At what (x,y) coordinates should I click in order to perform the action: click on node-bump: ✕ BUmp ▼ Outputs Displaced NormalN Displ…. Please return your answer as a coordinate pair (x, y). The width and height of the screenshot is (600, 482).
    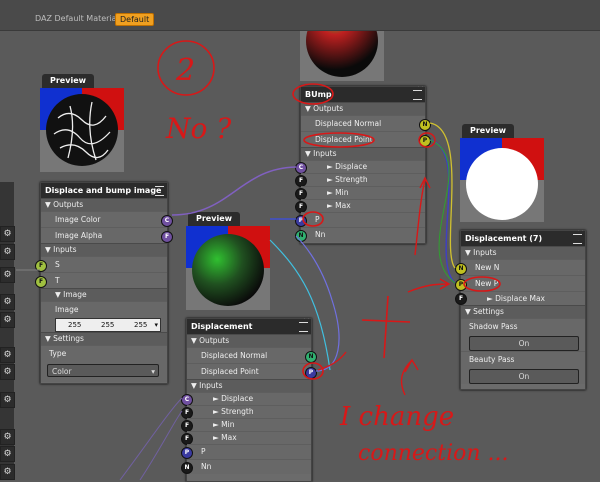
    Looking at the image, I should click on (363, 165).